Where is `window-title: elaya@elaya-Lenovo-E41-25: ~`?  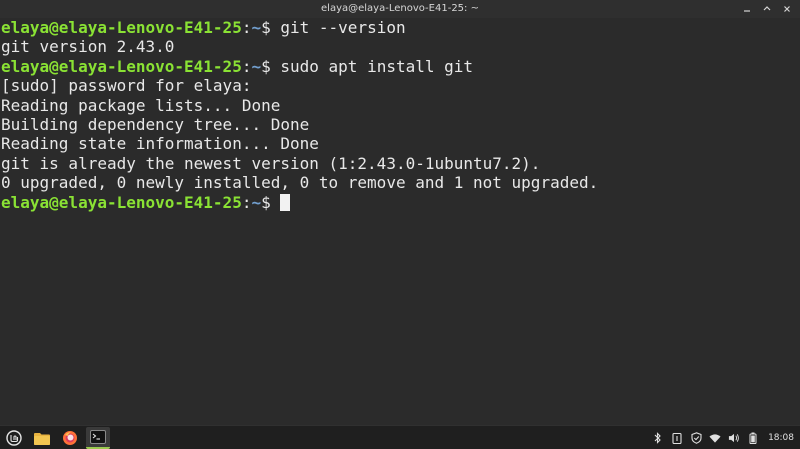
window-title: elaya@elaya-Lenovo-E41-25: ~ is located at coordinates (400, 8).